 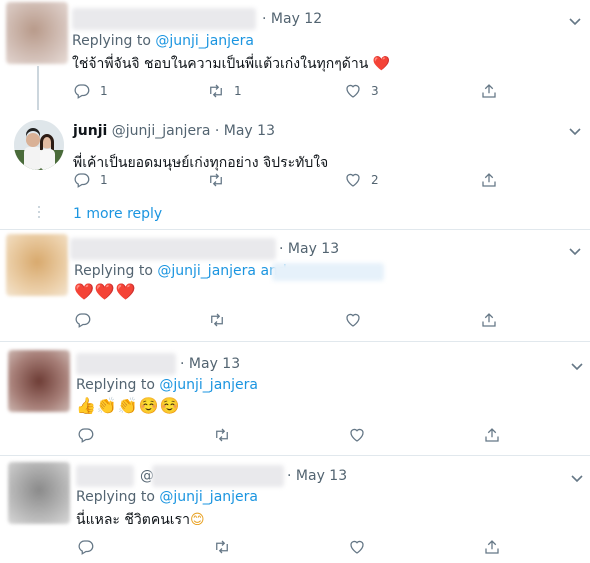 I want to click on tweet-header: junji @junji_janjera · May 13, so click(x=174, y=131).